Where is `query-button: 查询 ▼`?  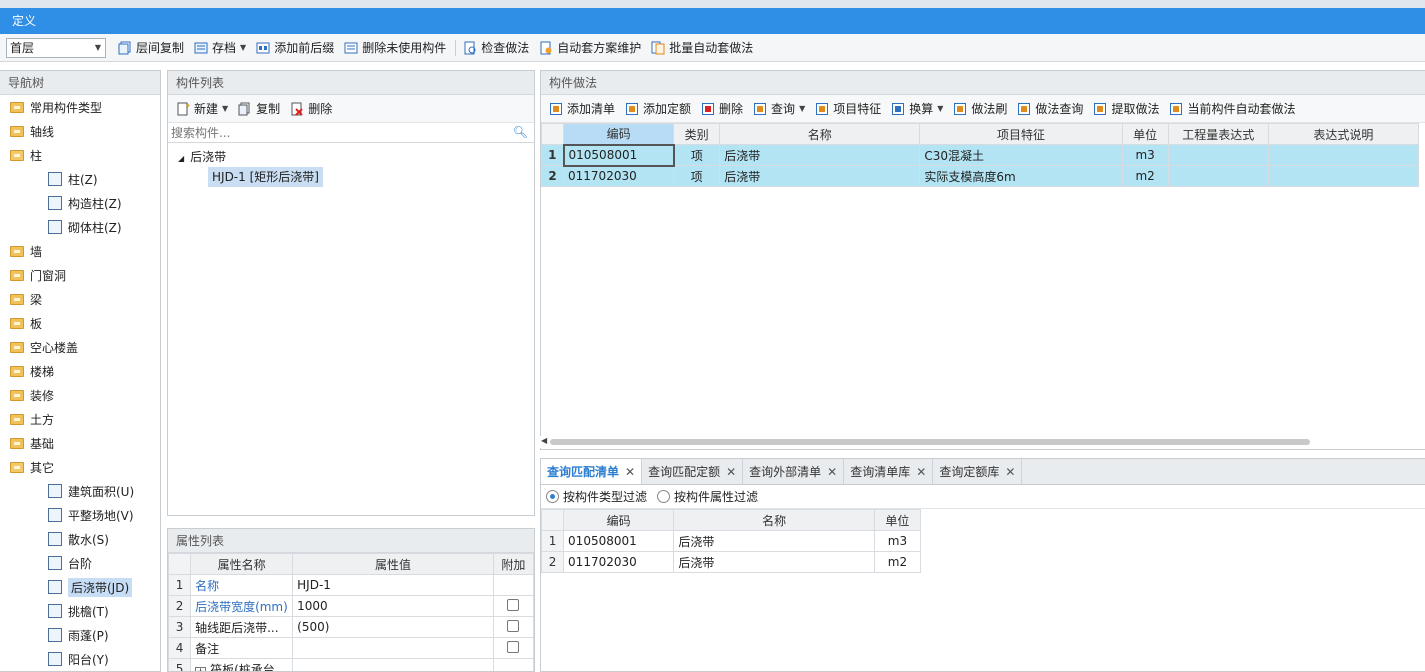
query-button: 查询 ▼ is located at coordinates (780, 109).